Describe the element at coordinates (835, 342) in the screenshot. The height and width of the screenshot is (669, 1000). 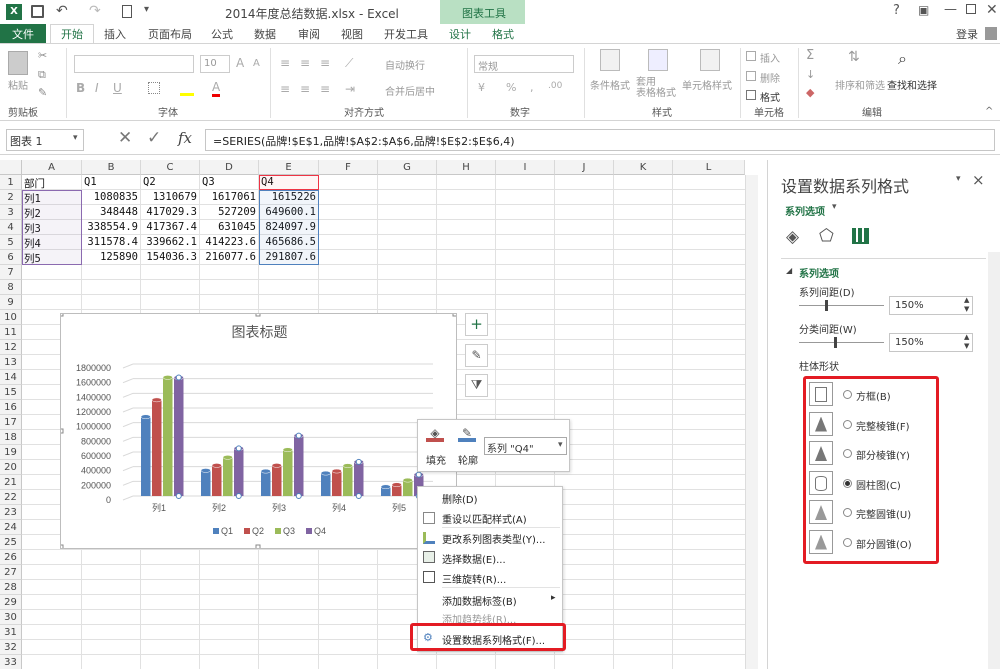
I see `gap-width-thumb` at that location.